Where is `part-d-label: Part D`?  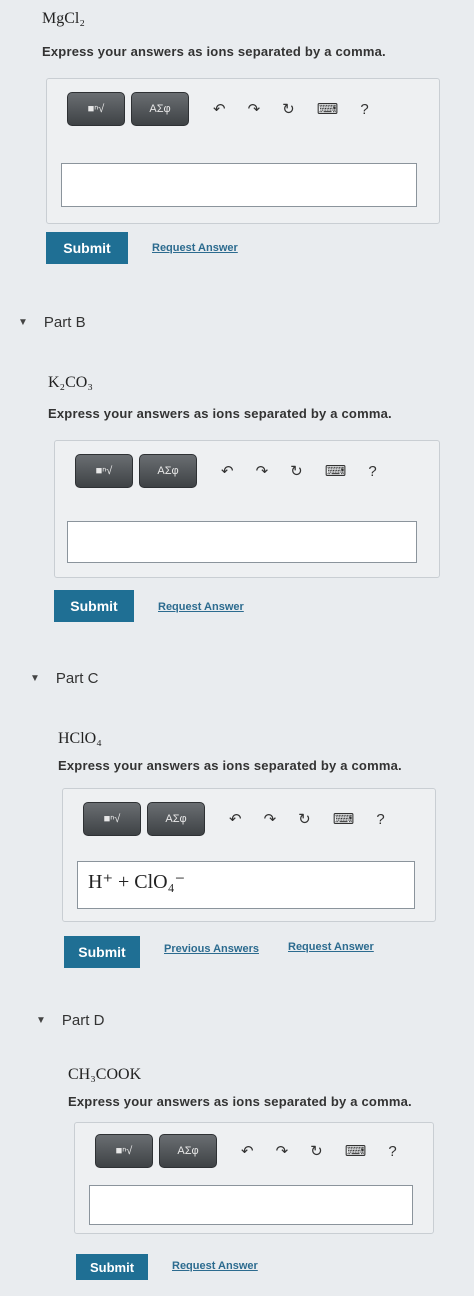
part-d-label: Part D is located at coordinates (83, 1020).